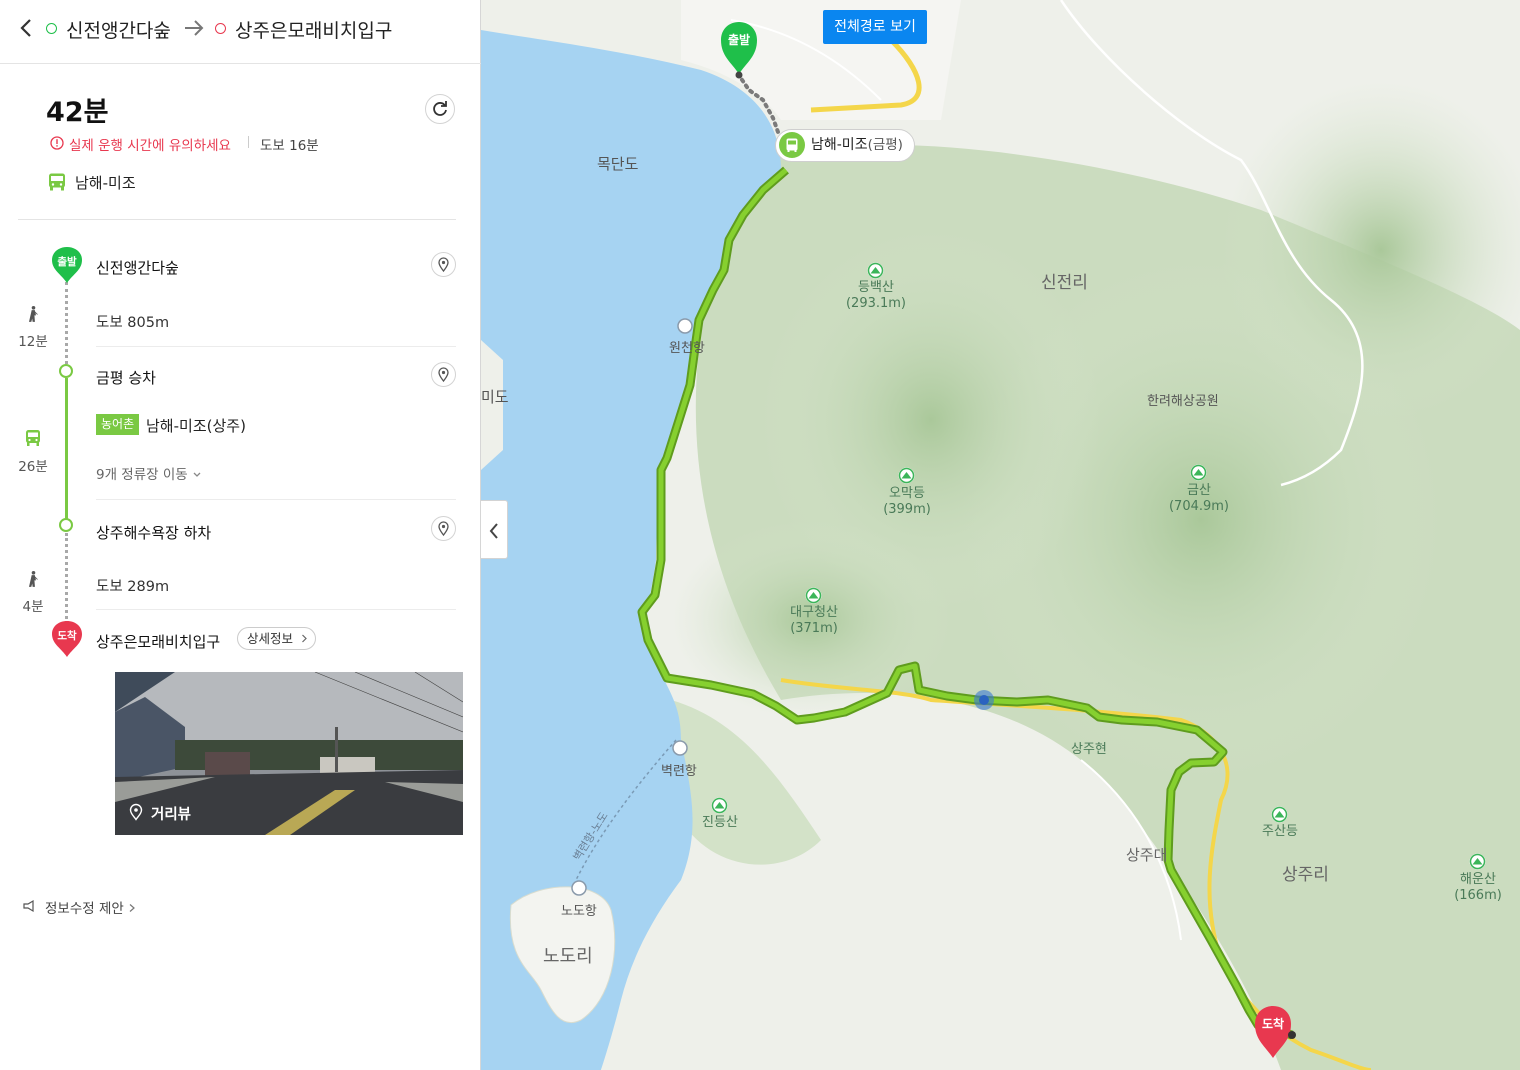 The image size is (1520, 1070). I want to click on chevron-left-icon, so click(493, 531).